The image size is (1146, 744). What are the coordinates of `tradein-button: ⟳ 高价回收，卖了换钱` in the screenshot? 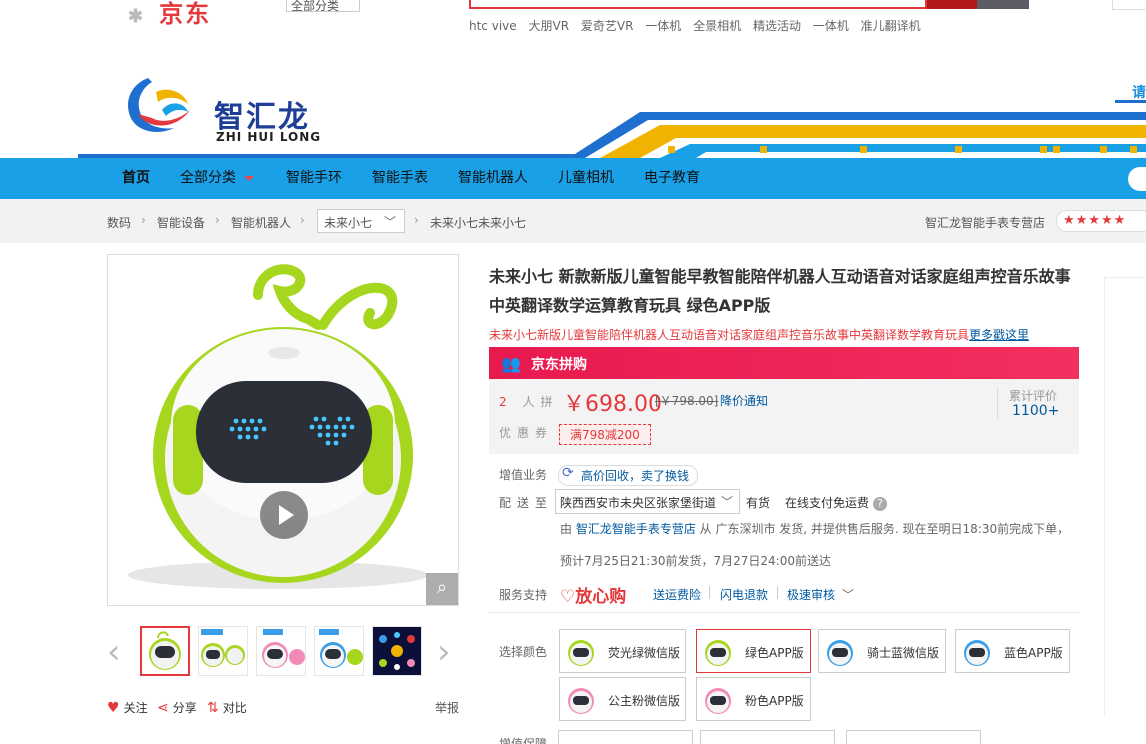 It's located at (628, 475).